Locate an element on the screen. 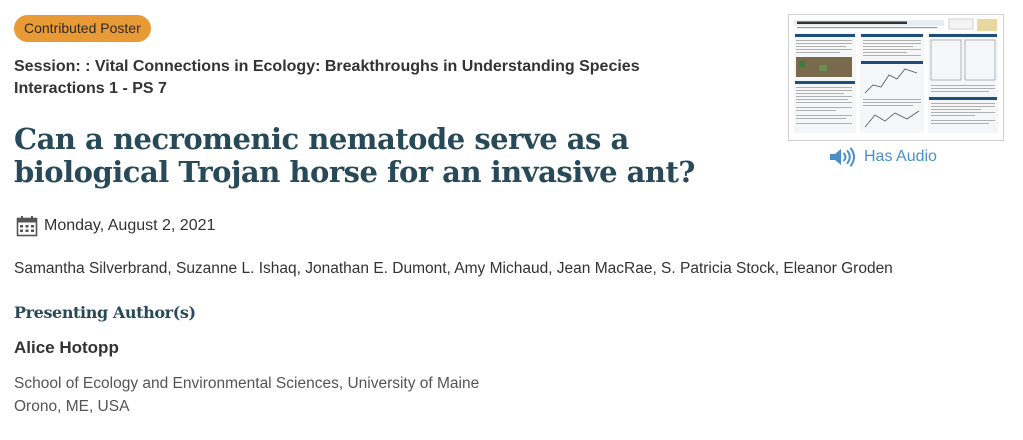  poster-thumbnail is located at coordinates (896, 77).